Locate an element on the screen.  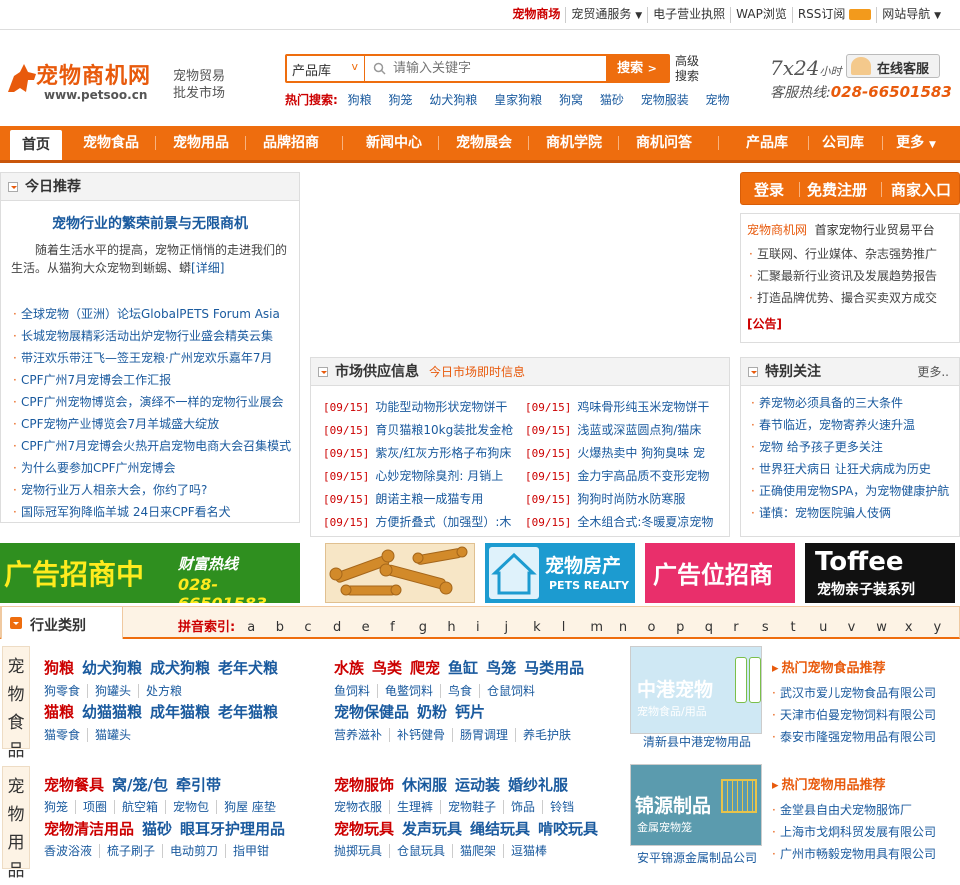
pinyin-letter: n is located at coordinates (633, 627).